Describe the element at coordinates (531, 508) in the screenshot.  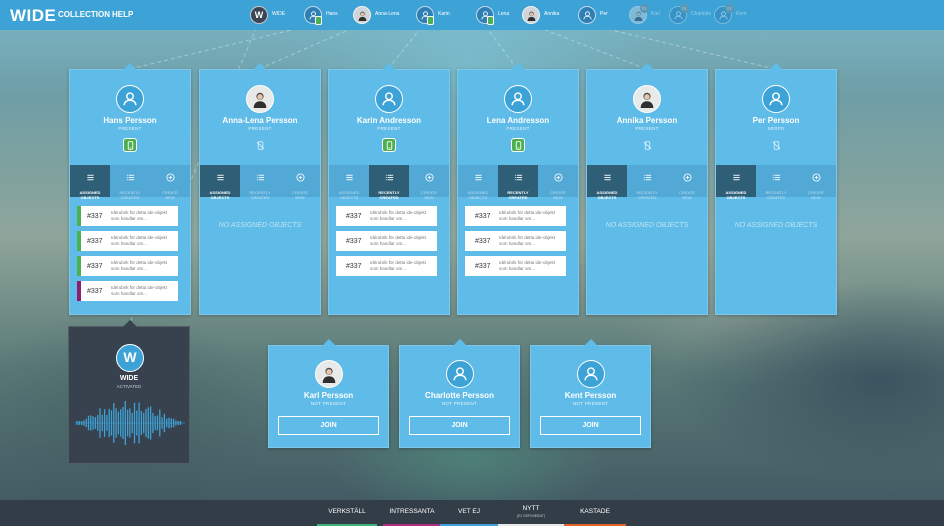
I see `category-label: NYTT` at that location.